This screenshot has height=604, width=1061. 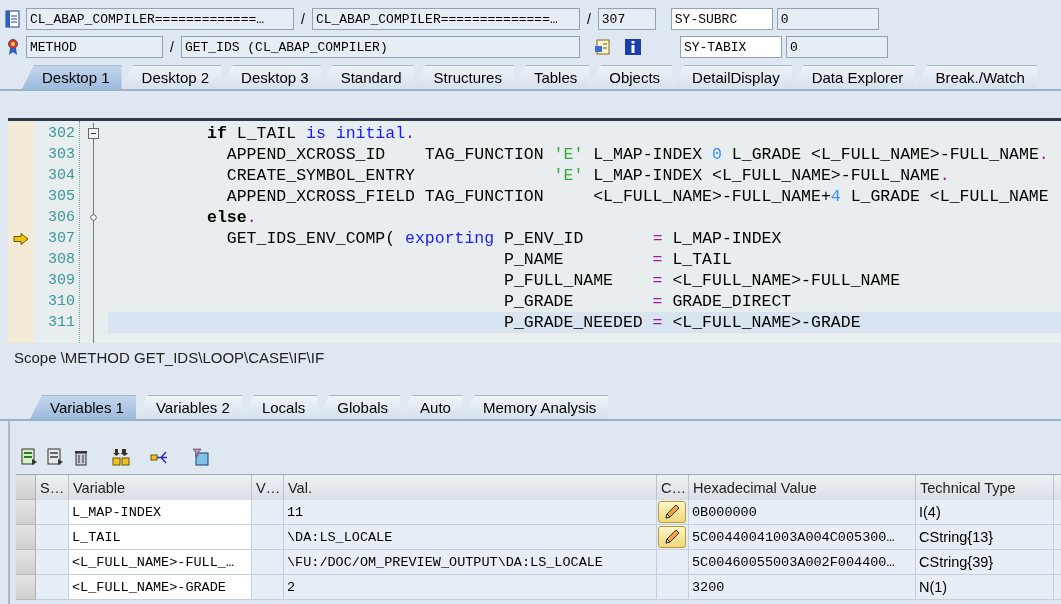 I want to click on table-cell: 11, so click(x=470, y=512).